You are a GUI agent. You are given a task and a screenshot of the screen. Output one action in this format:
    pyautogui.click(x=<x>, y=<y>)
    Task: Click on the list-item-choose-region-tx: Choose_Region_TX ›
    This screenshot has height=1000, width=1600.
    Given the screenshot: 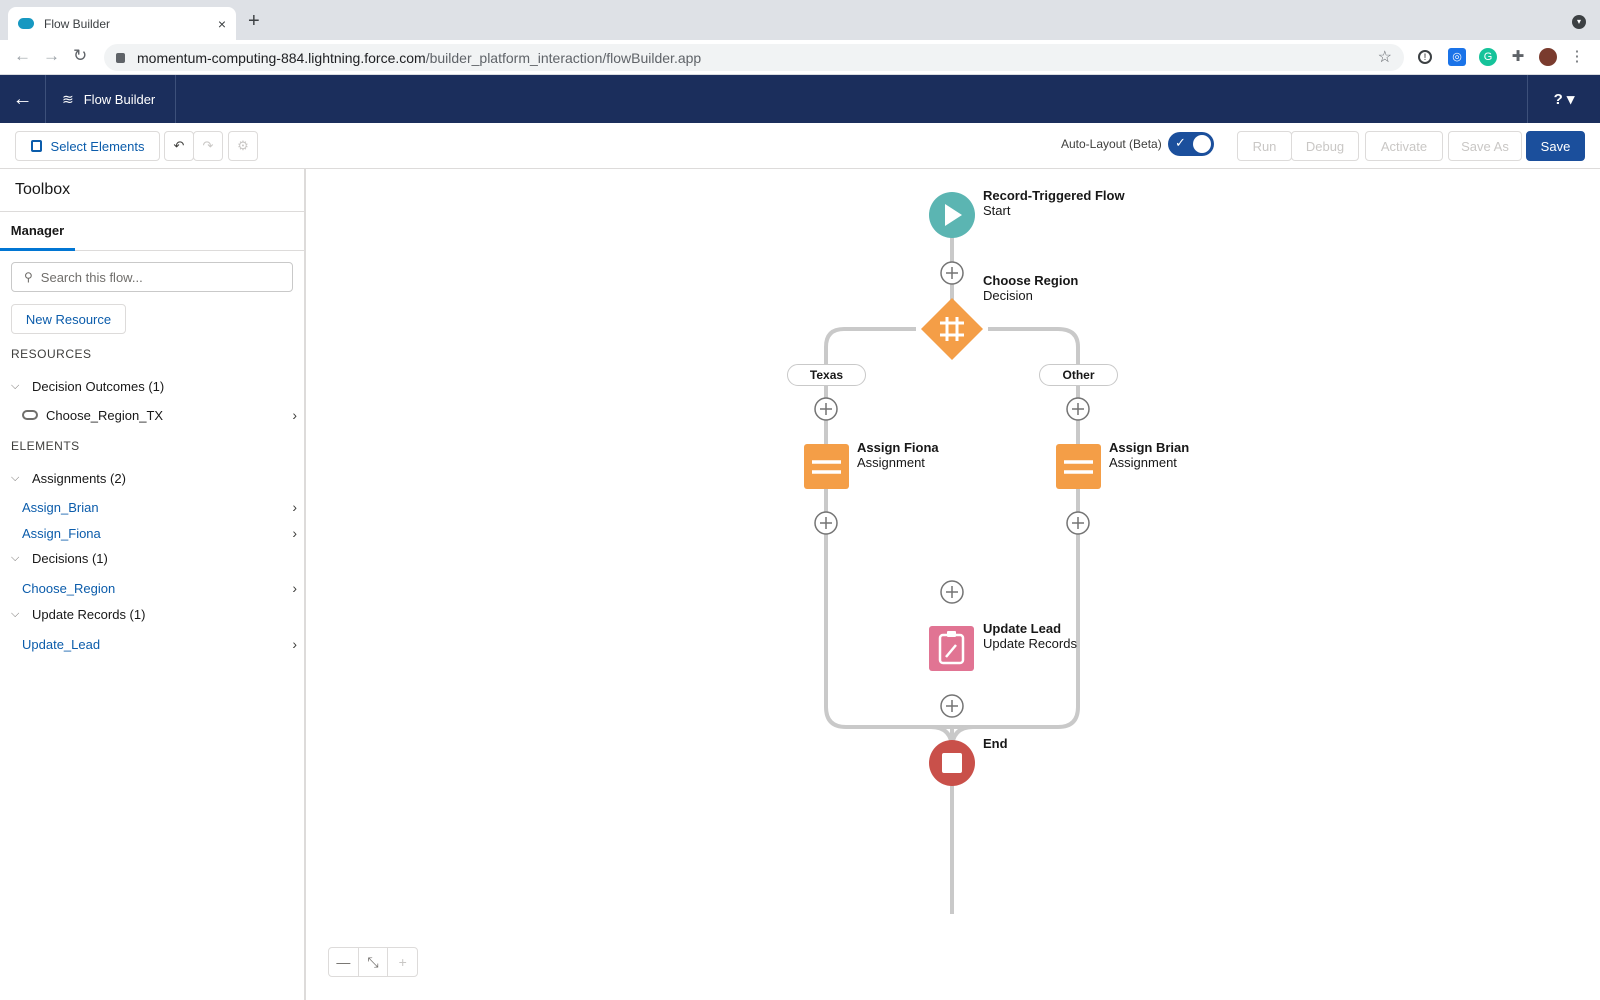 What is the action you would take?
    pyautogui.click(x=159, y=415)
    